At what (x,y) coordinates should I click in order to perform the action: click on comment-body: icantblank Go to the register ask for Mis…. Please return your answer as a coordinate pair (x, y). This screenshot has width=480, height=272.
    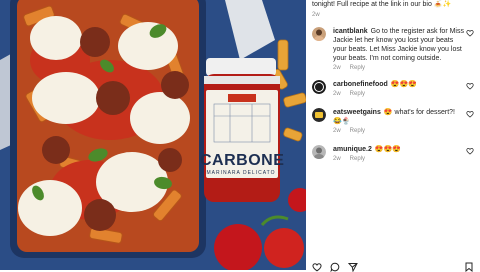
    Looking at the image, I should click on (399, 45).